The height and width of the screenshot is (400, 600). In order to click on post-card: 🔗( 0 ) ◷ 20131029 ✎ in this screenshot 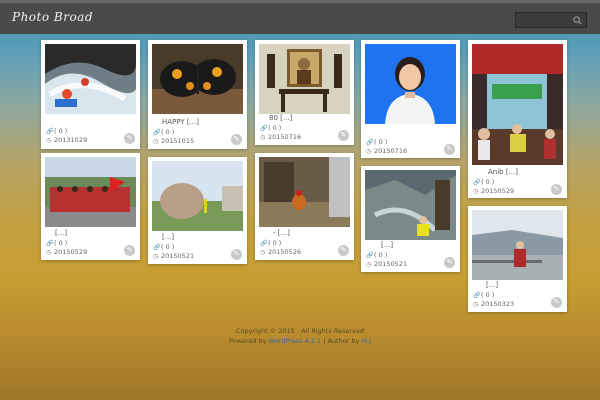, I will do `click(90, 94)`.